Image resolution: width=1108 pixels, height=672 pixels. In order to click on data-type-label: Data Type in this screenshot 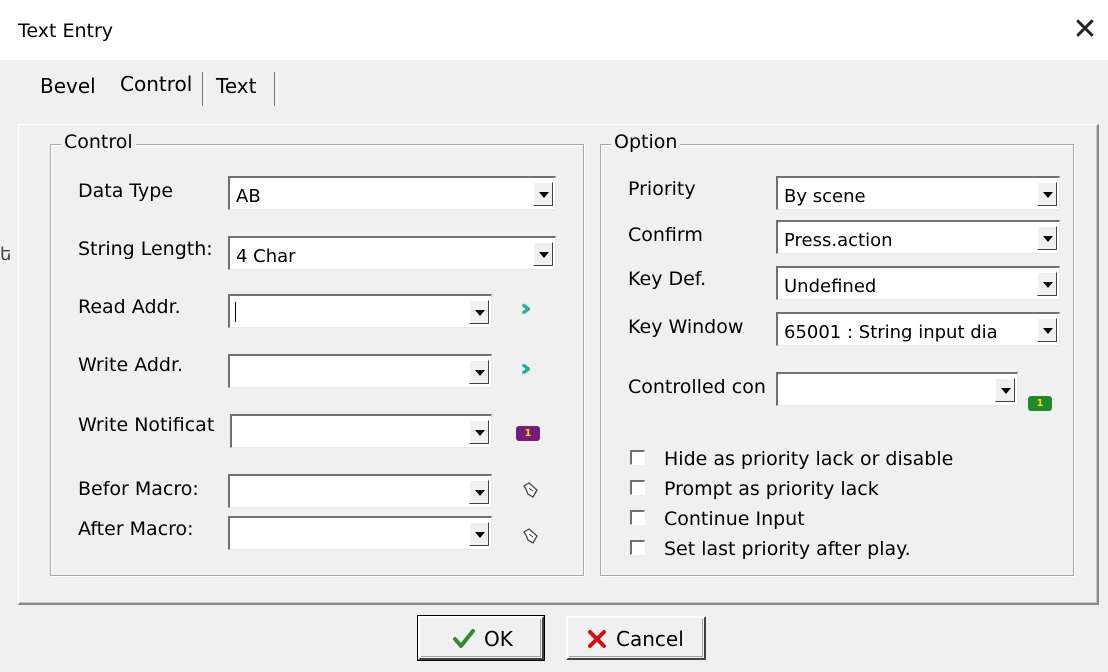, I will do `click(126, 191)`.